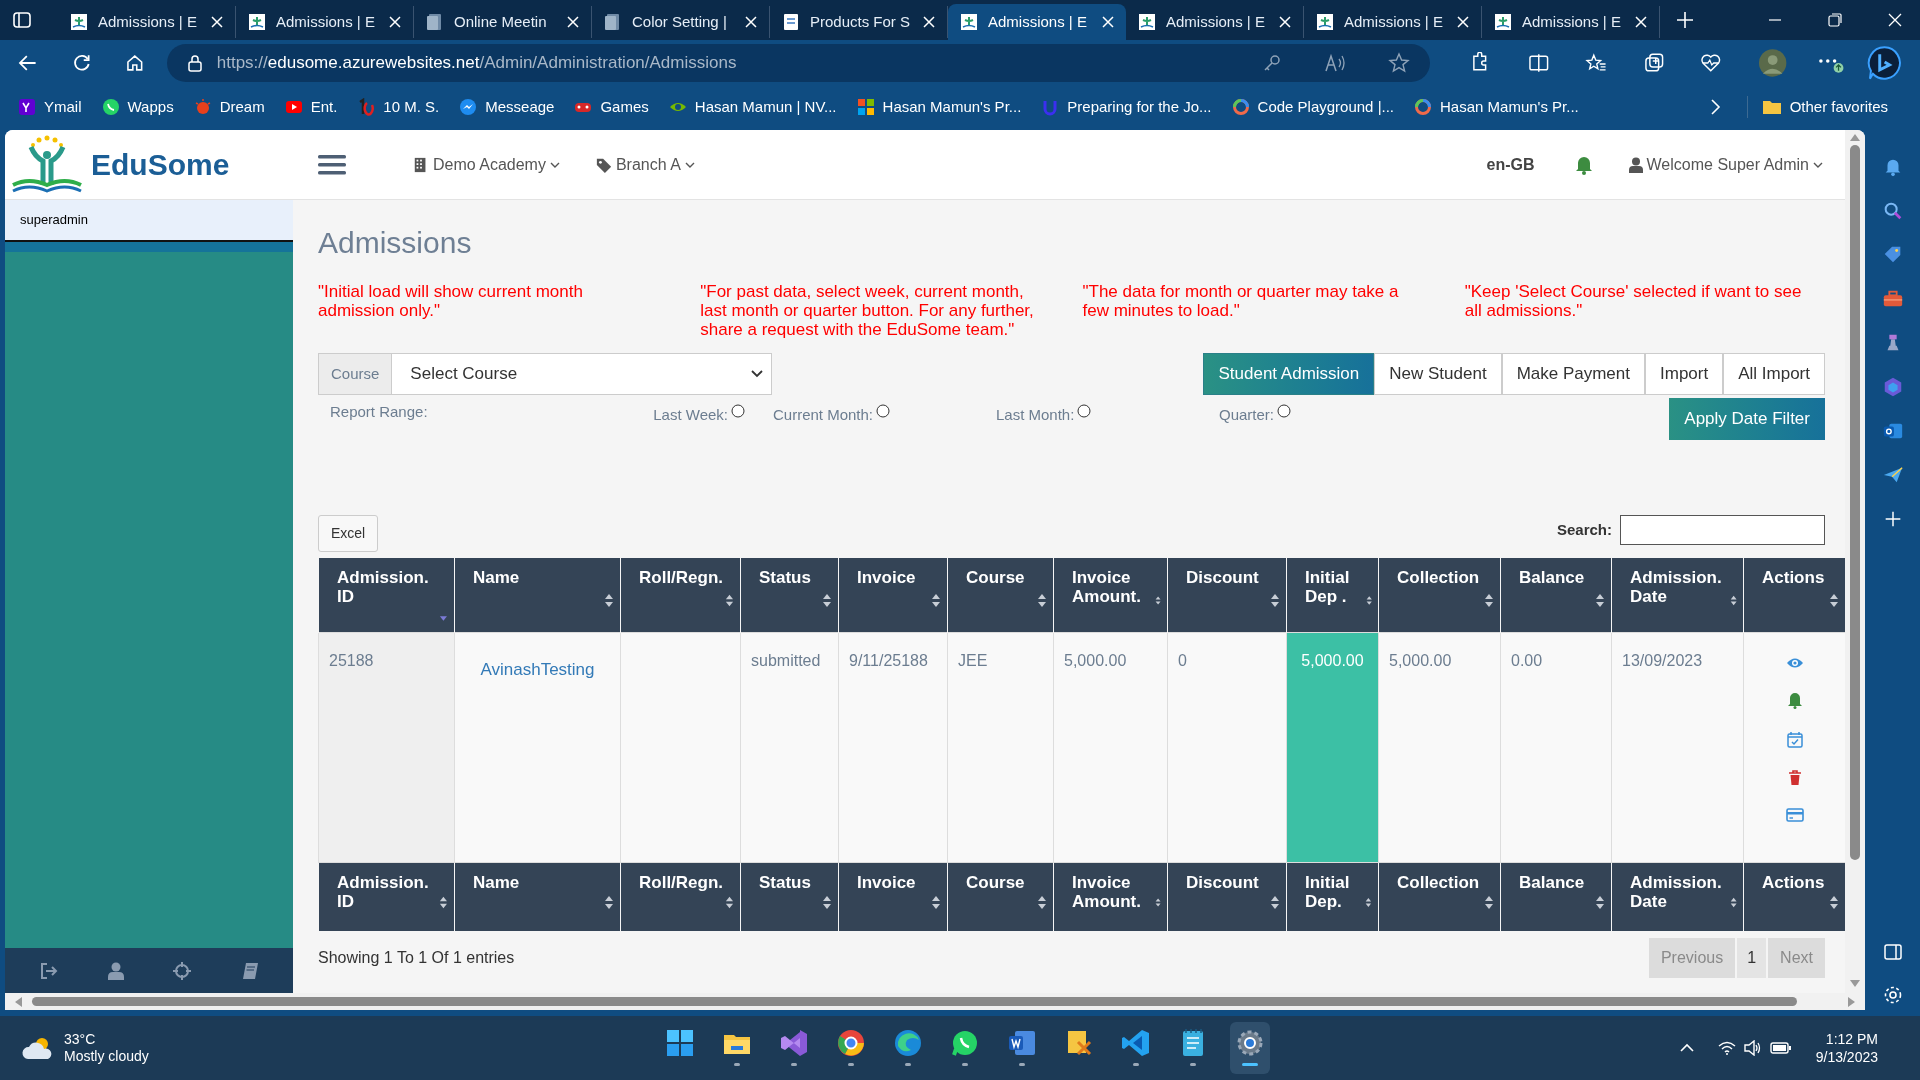  What do you see at coordinates (1884, 63) in the screenshot?
I see `chat-assistant-icon` at bounding box center [1884, 63].